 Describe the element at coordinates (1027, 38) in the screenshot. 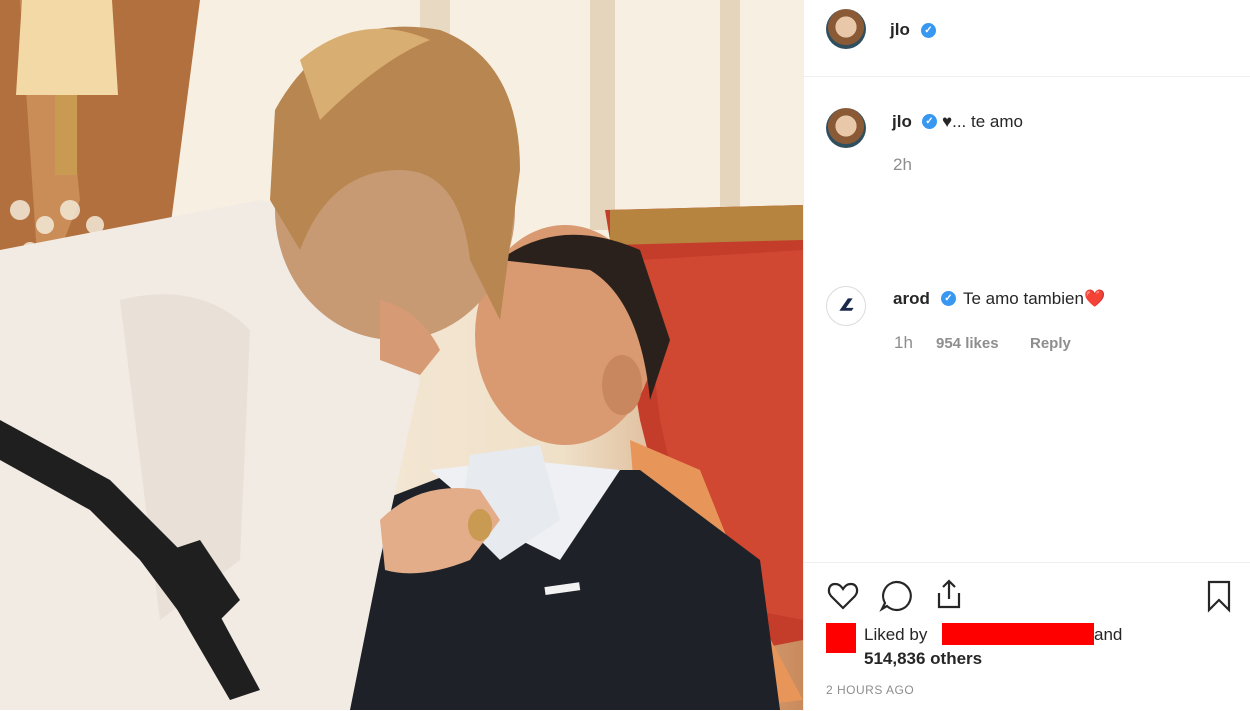

I see `post-header: jlo ✓` at that location.